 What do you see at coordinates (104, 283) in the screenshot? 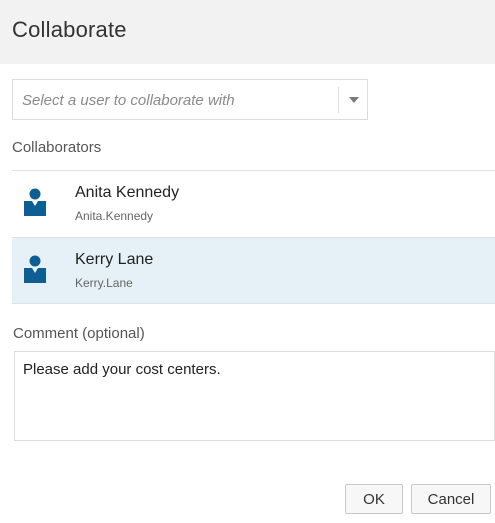
I see `collaborator-username: Kerry.Lane` at bounding box center [104, 283].